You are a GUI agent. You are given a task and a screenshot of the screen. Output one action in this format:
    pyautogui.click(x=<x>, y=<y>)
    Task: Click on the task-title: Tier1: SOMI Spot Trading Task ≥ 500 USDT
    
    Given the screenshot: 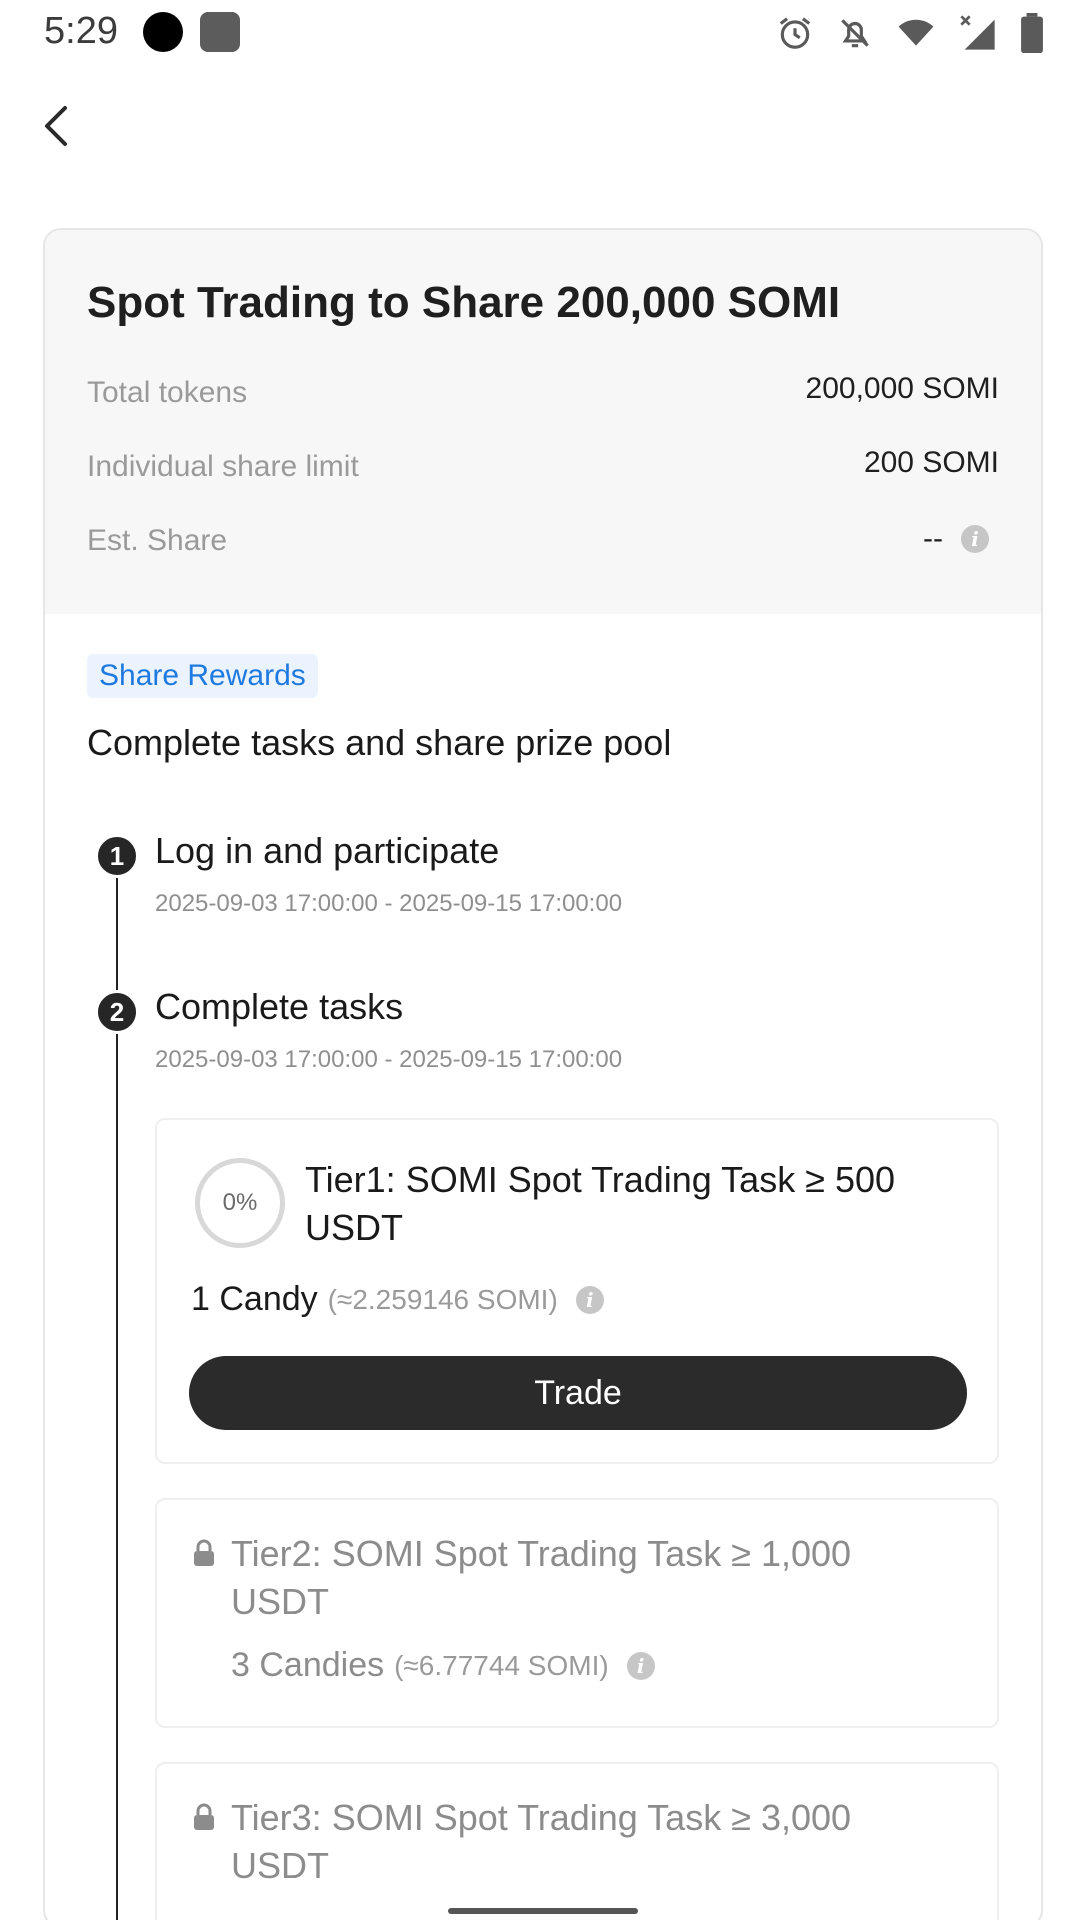 What is the action you would take?
    pyautogui.click(x=600, y=1203)
    